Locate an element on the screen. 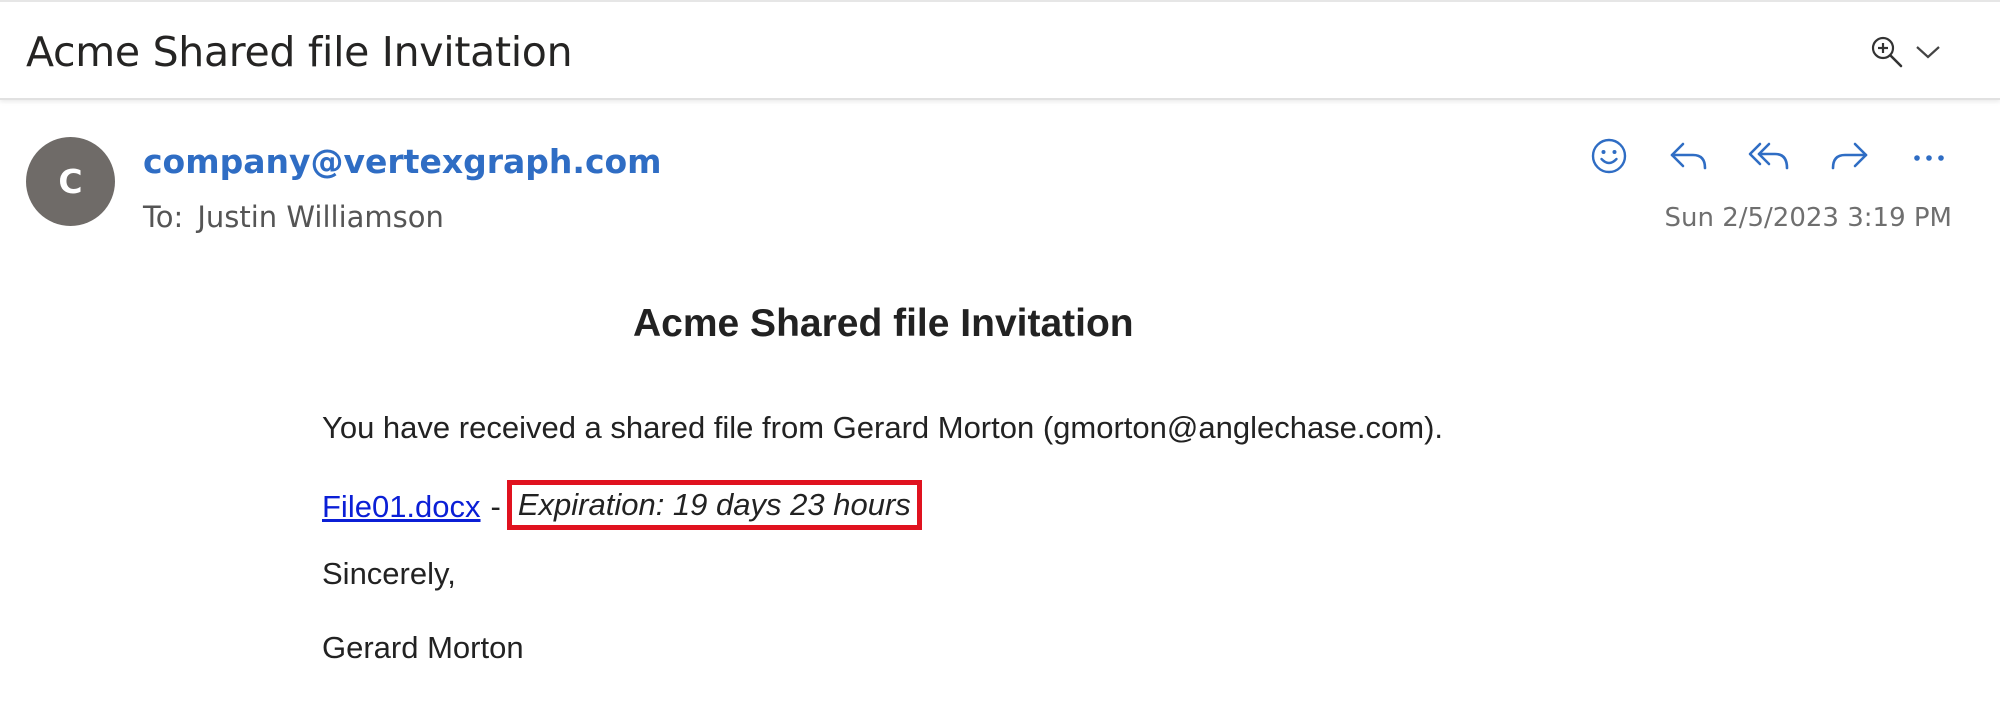 The image size is (2000, 725). closing-text: Sincerely, is located at coordinates (389, 573).